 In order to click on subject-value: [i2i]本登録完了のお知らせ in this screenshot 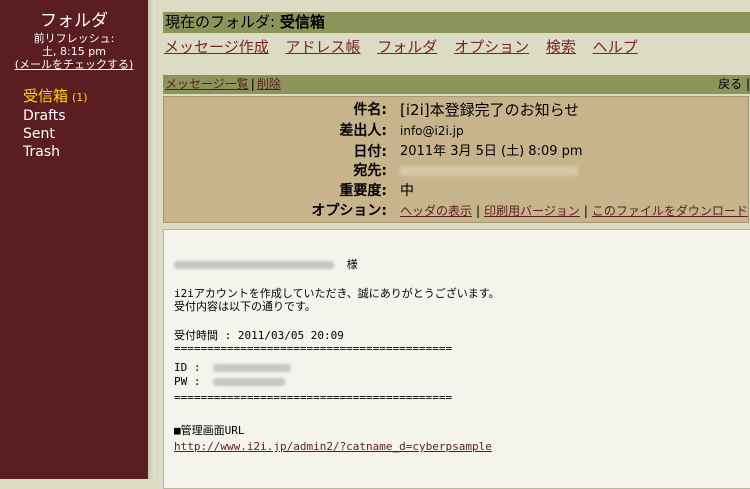, I will do `click(490, 110)`.